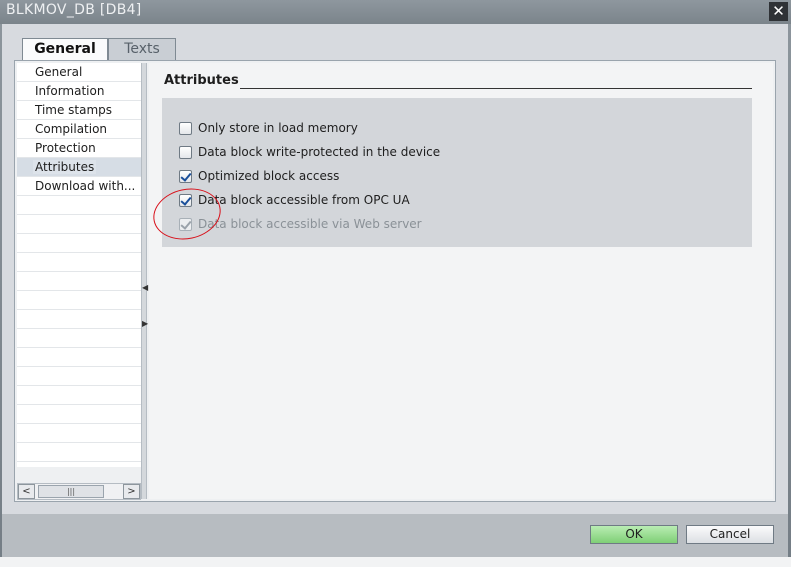  Describe the element at coordinates (71, 129) in the screenshot. I see `nav-item-label: Compilation` at that location.